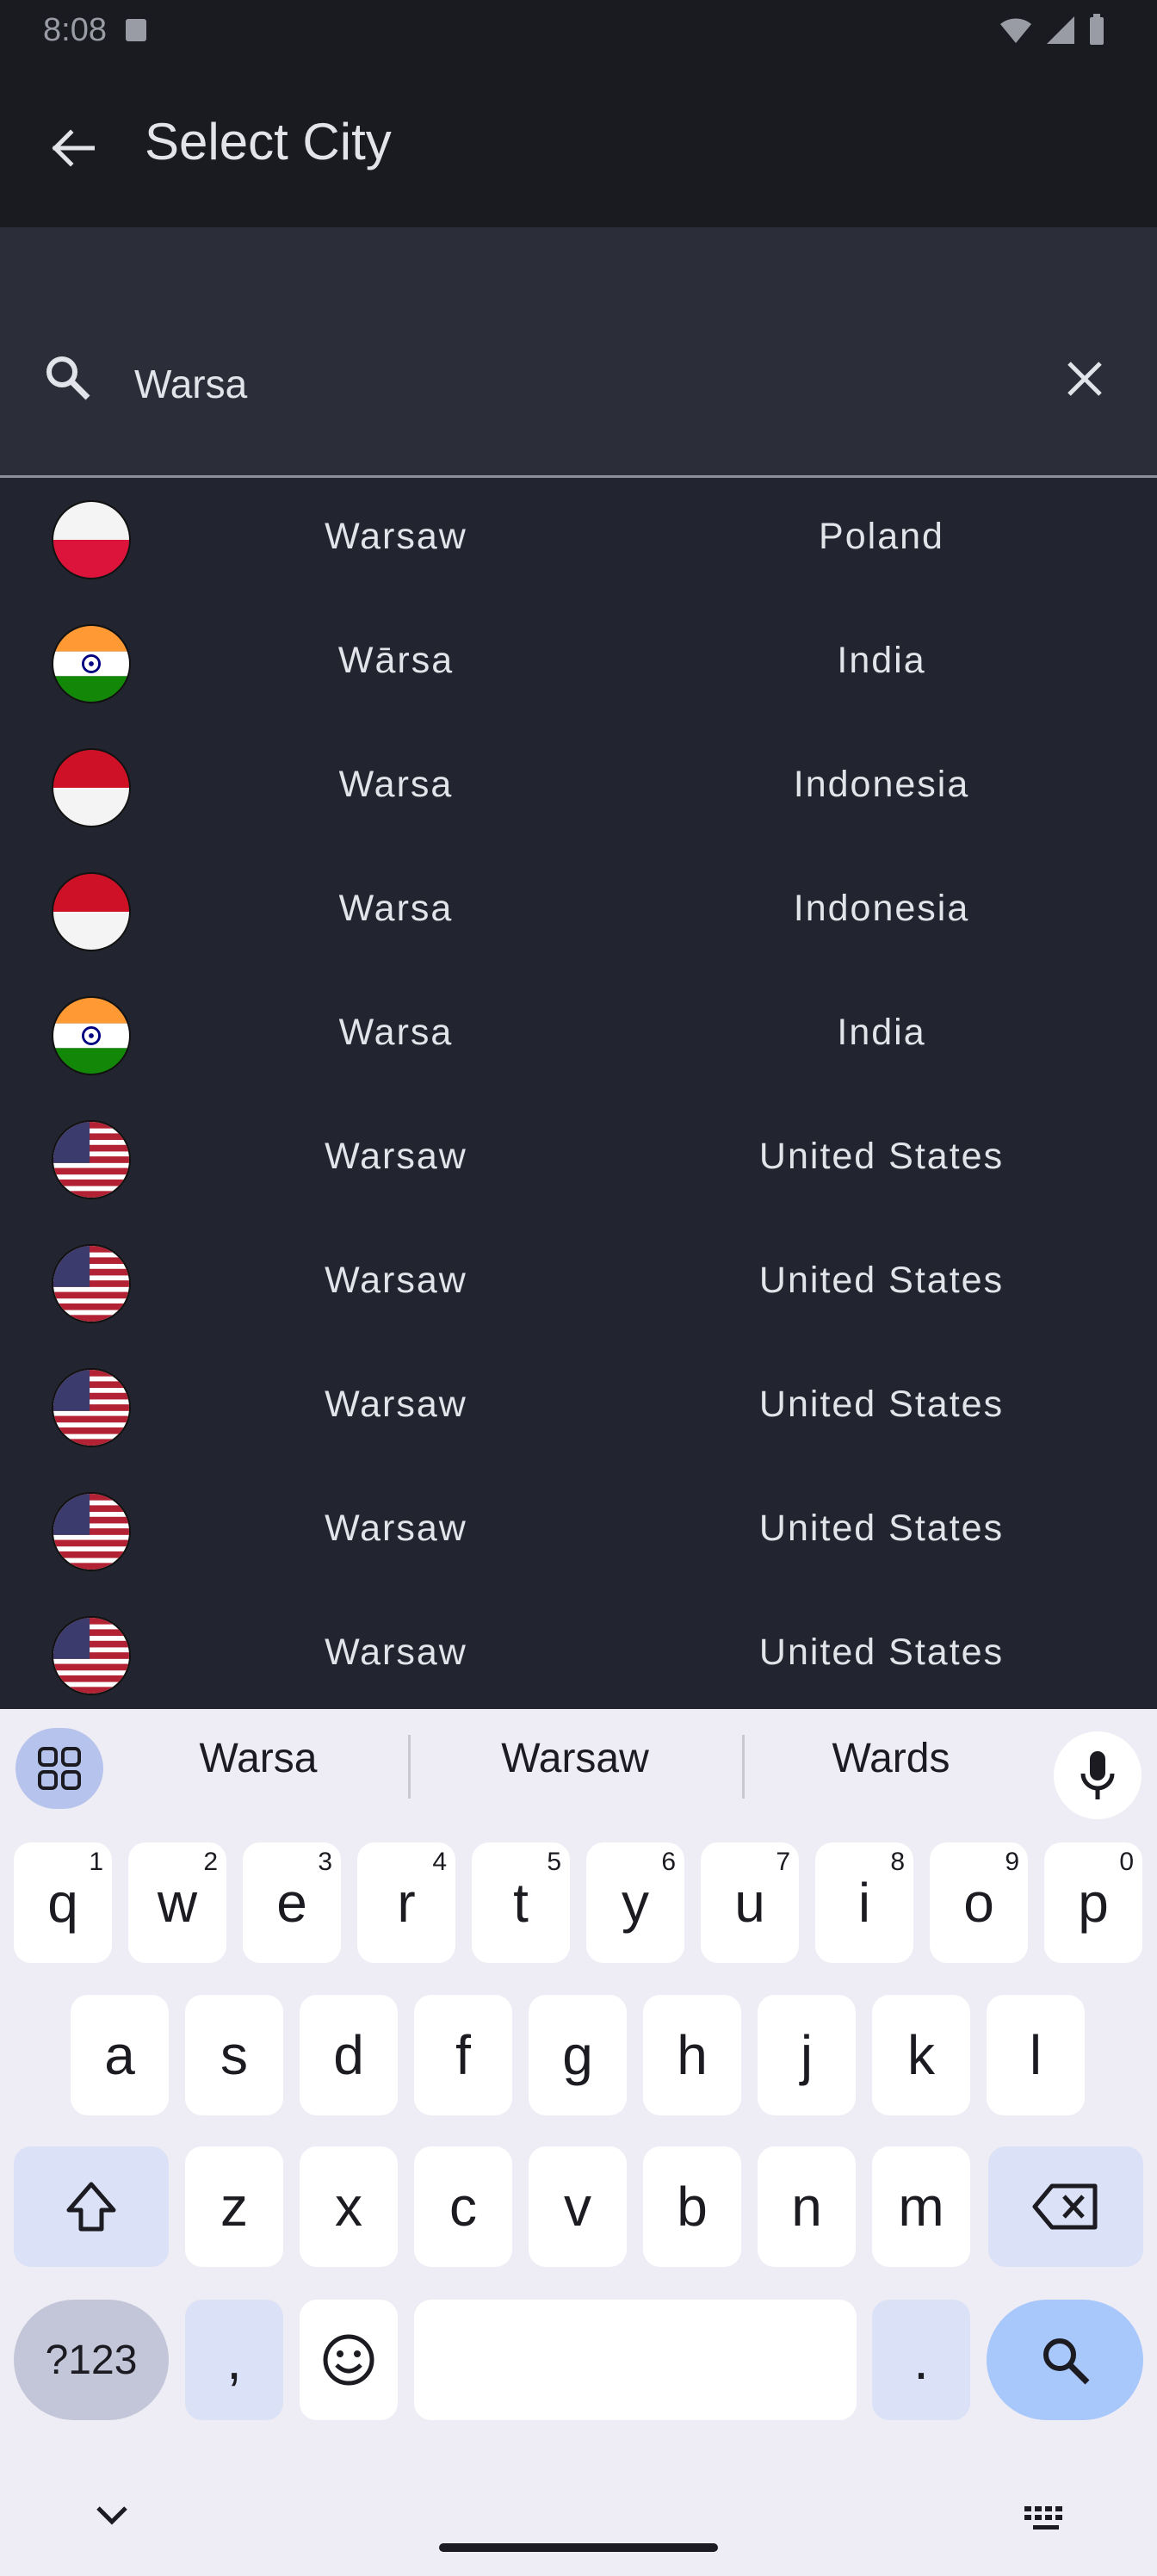 The image size is (1157, 2576). I want to click on country-name: India, so click(882, 660).